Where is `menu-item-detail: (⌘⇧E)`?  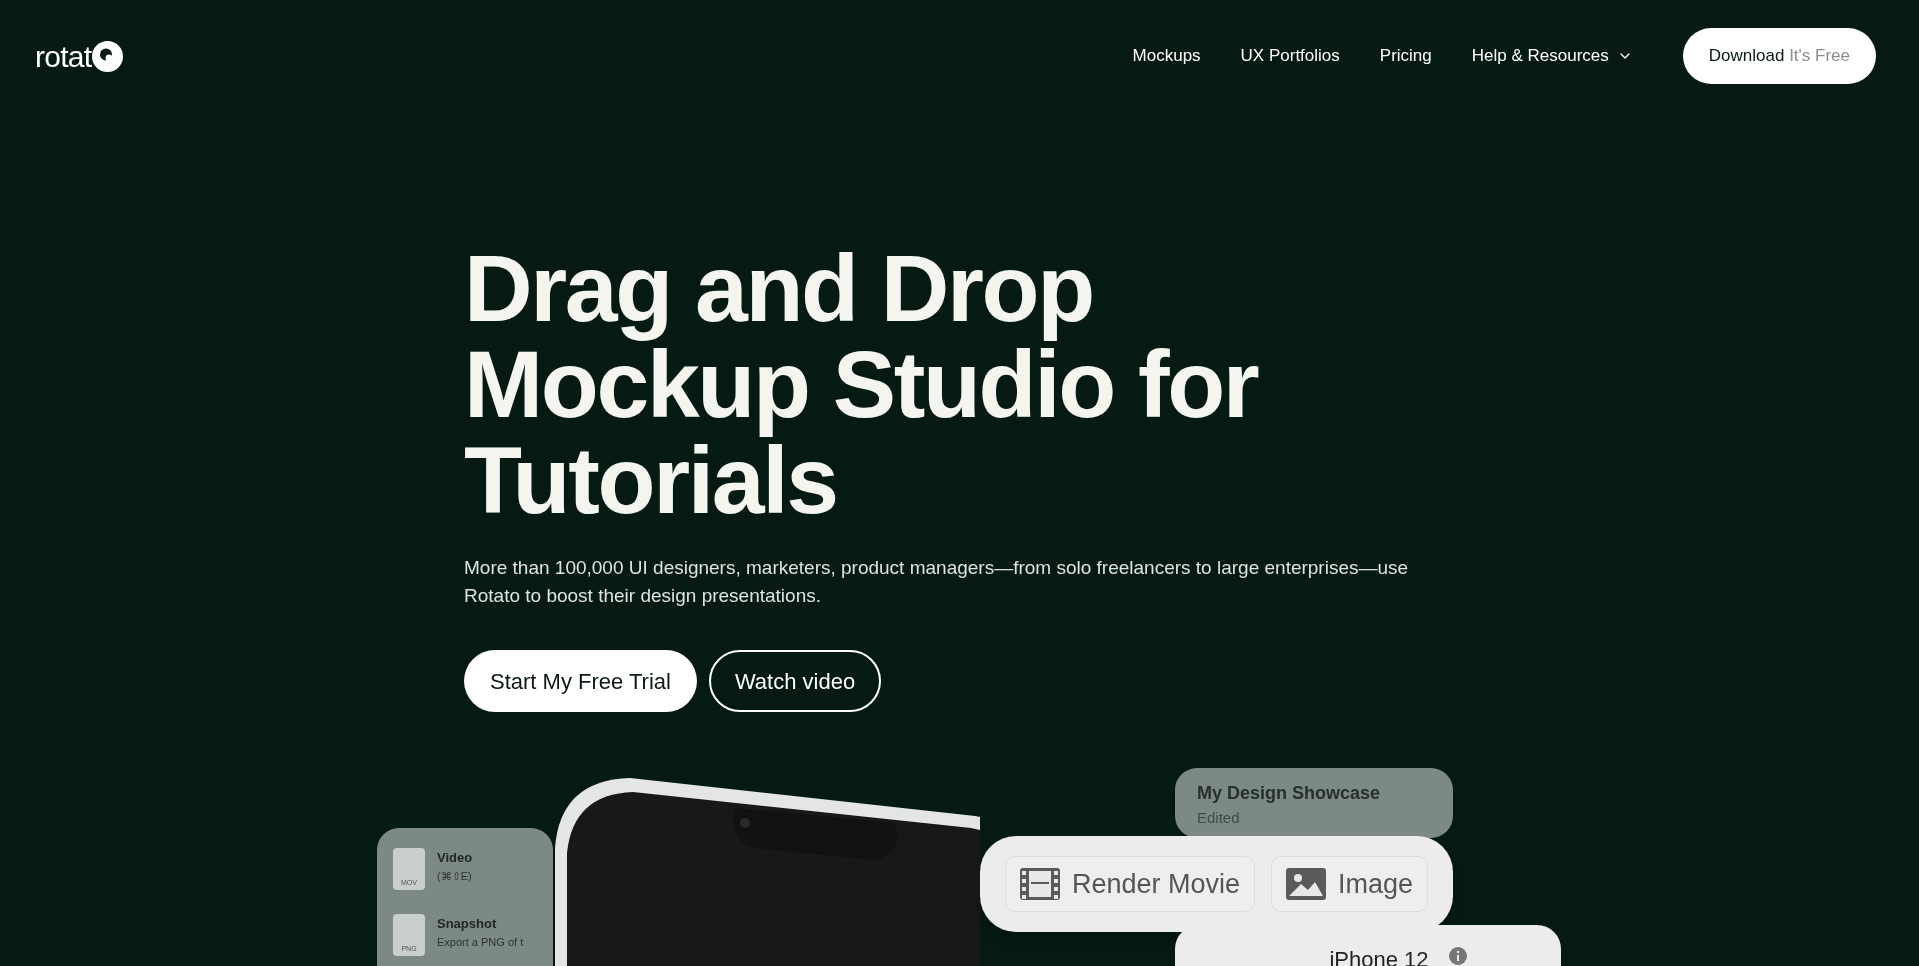
menu-item-detail: (⌘⇧E) is located at coordinates (455, 876).